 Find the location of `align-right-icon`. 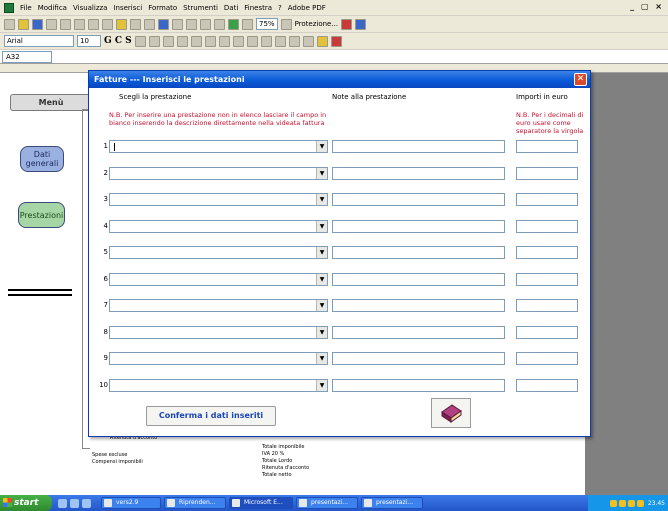

align-right-icon is located at coordinates (168, 41).